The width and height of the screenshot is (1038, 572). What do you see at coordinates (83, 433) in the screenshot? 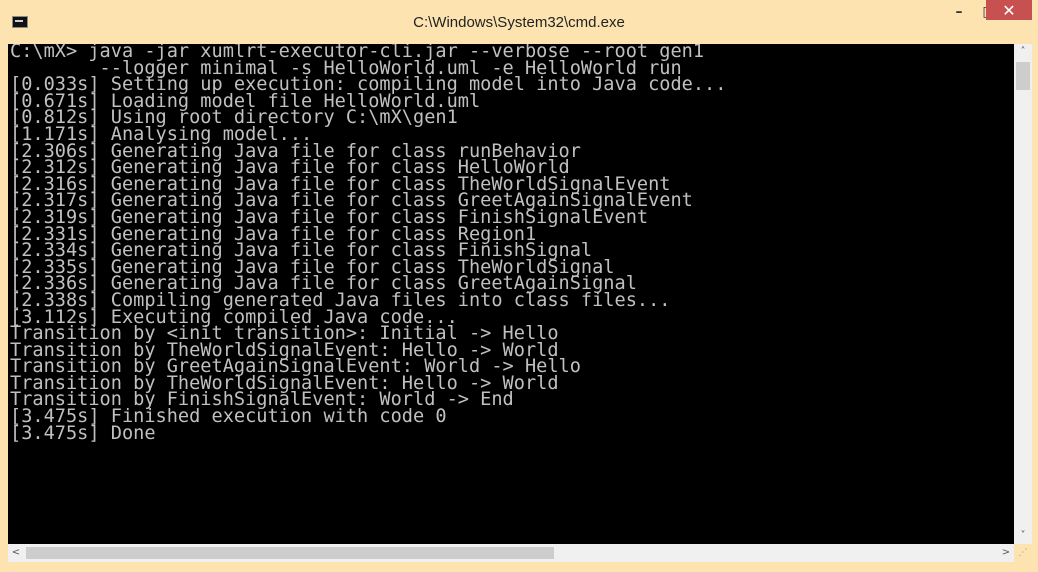
I see `console-line: [3.475s] Done` at bounding box center [83, 433].